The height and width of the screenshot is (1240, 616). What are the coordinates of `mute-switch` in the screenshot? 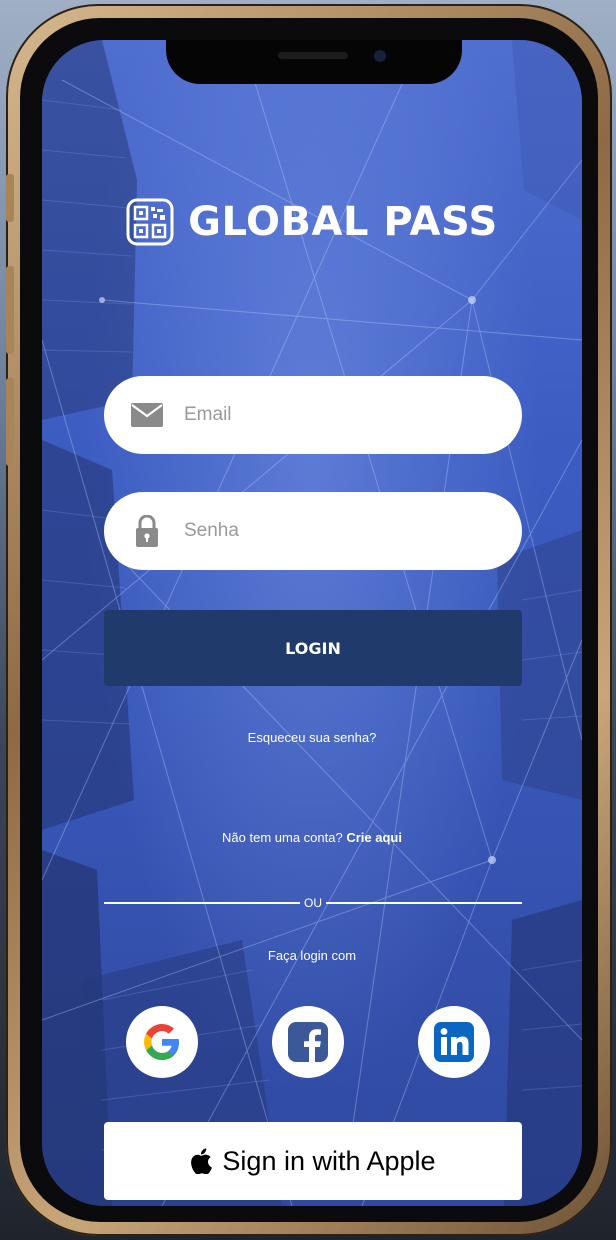 It's located at (10, 198).